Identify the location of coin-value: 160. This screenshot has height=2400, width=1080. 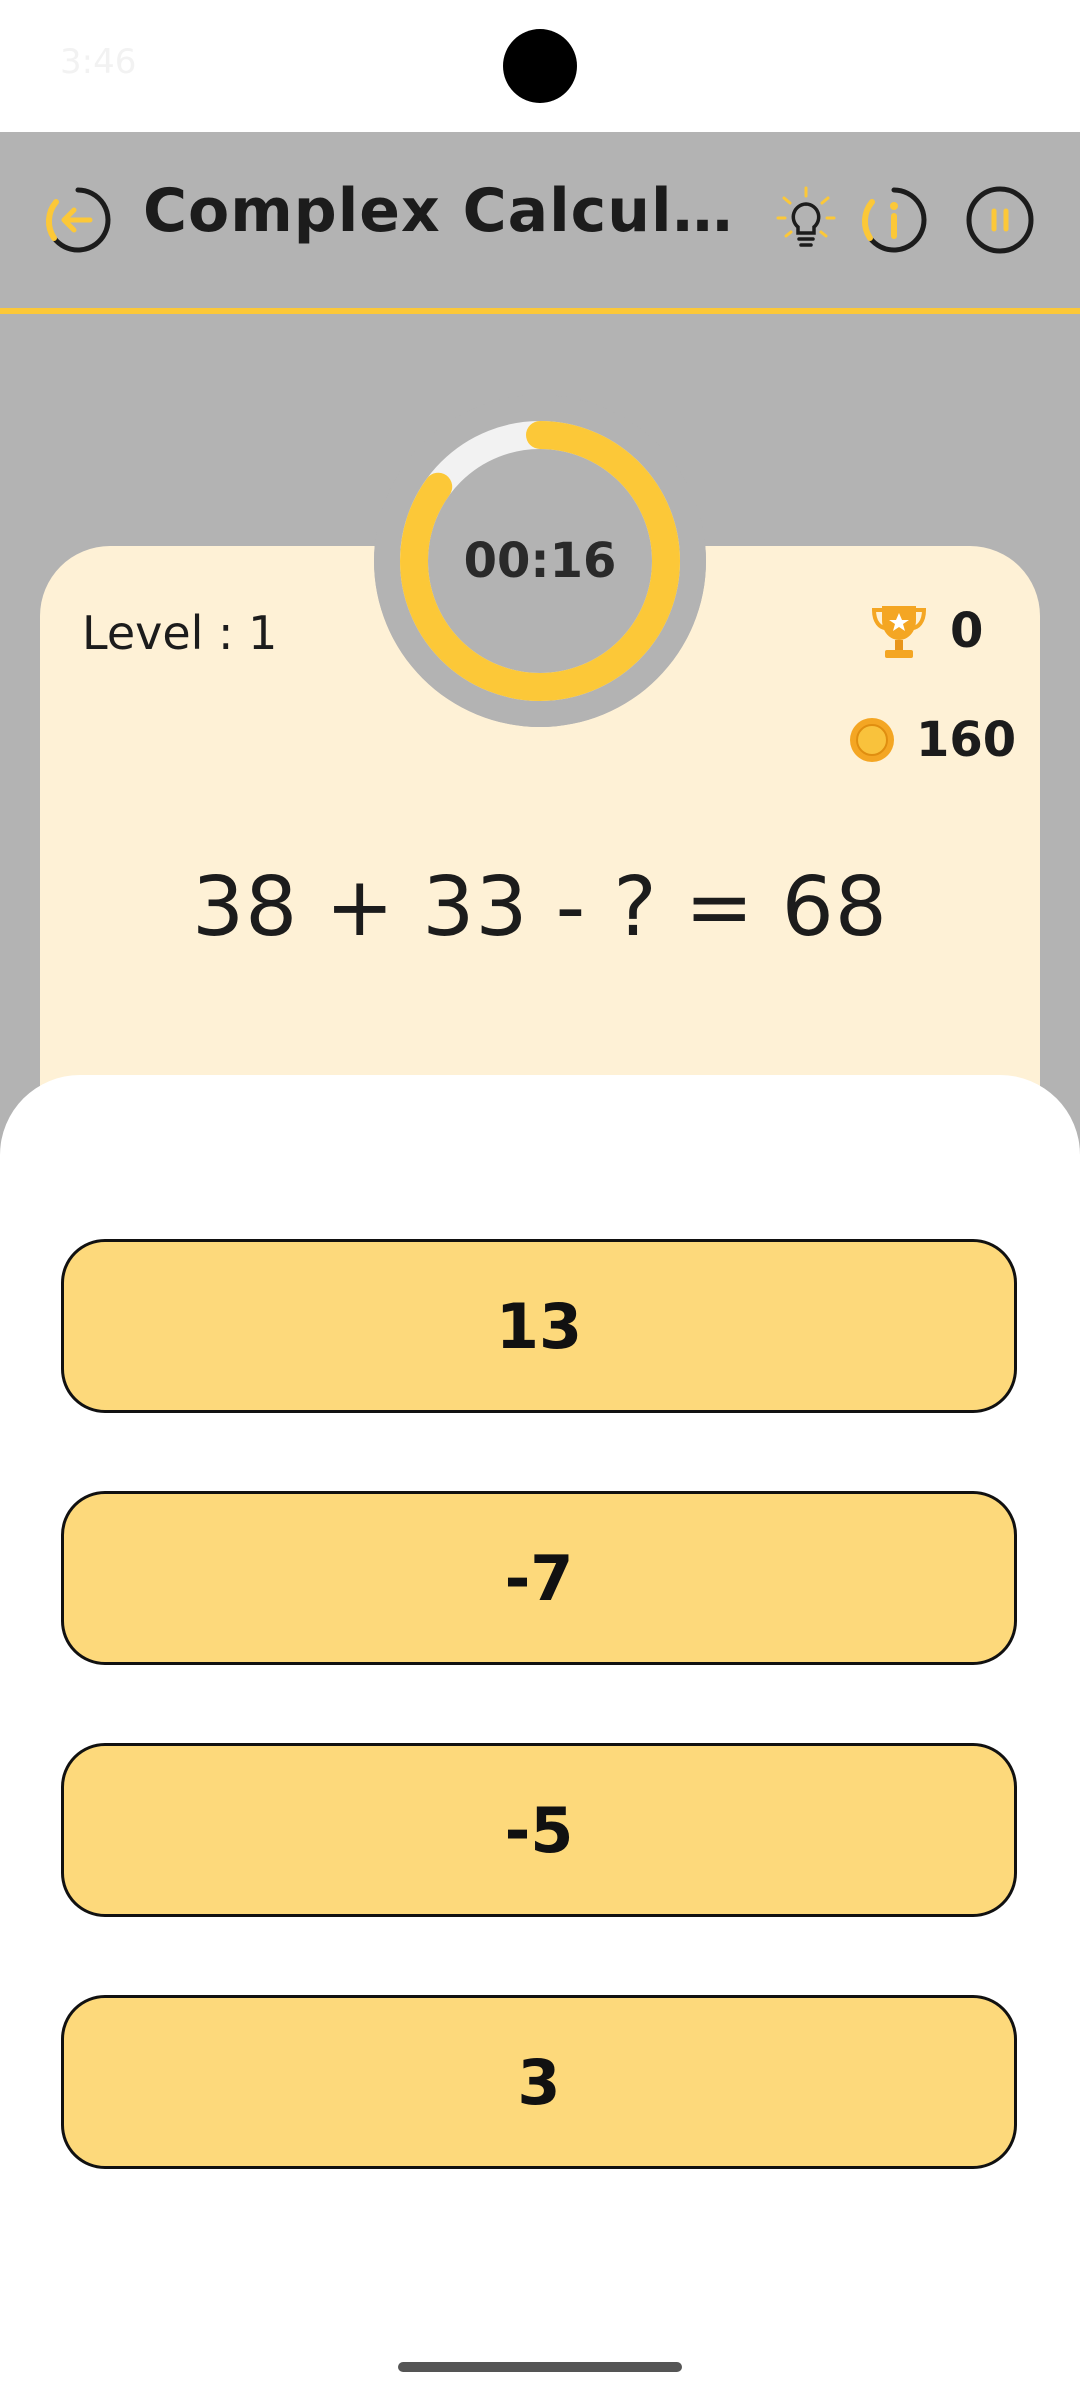
(966, 740).